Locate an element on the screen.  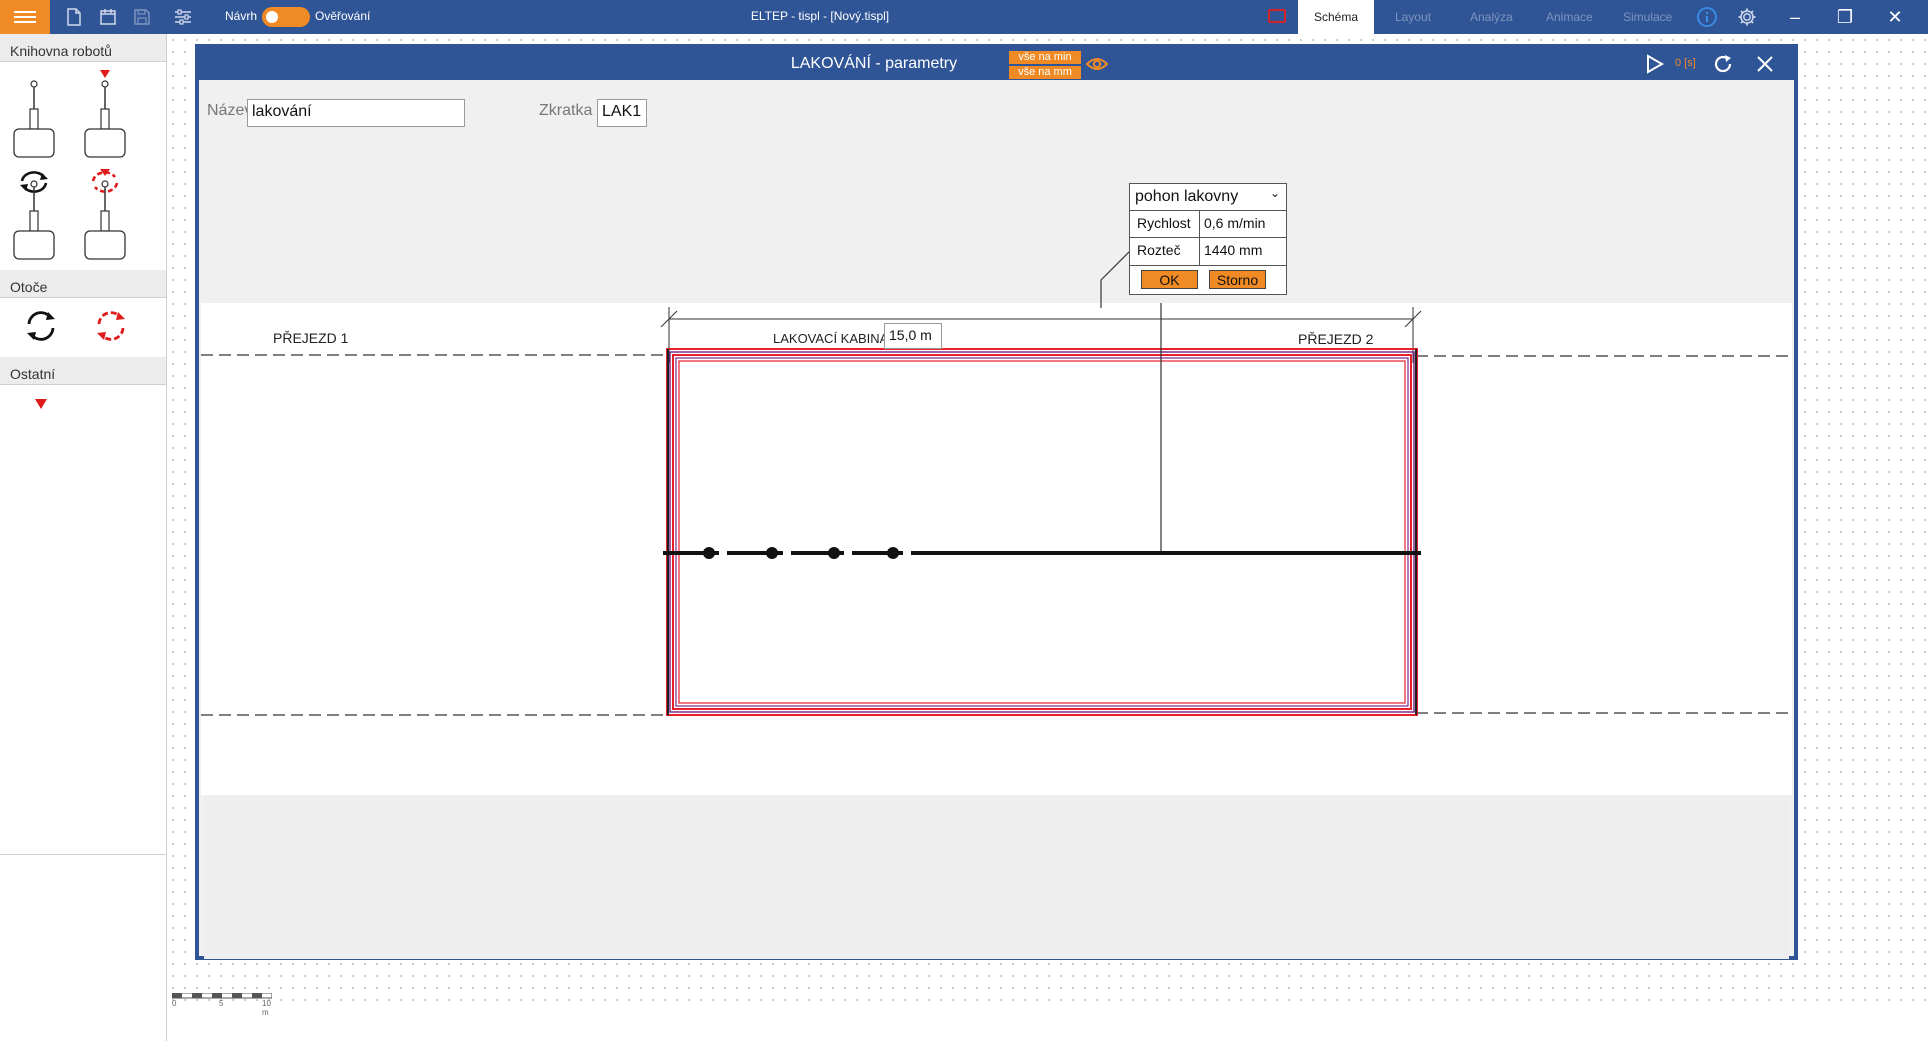
tab-analysis: Analýza is located at coordinates (1491, 17).